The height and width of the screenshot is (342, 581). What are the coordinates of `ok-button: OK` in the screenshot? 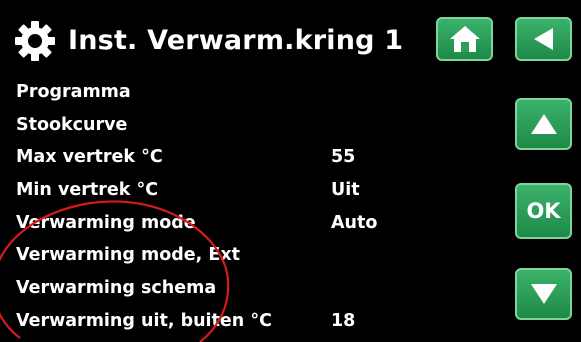 It's located at (543, 211).